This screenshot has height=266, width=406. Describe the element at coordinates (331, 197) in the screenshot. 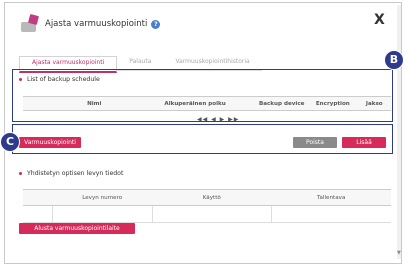

I see `column-header-writable: Tallentava` at that location.